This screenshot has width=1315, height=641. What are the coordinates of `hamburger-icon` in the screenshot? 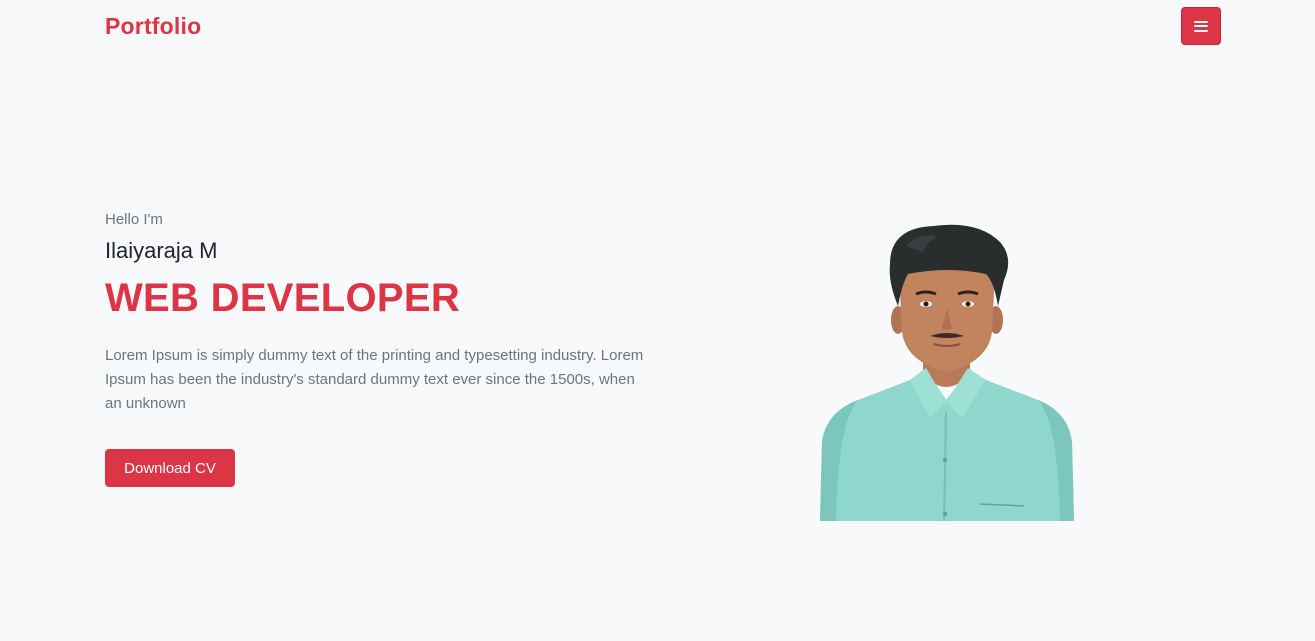 It's located at (1201, 26).